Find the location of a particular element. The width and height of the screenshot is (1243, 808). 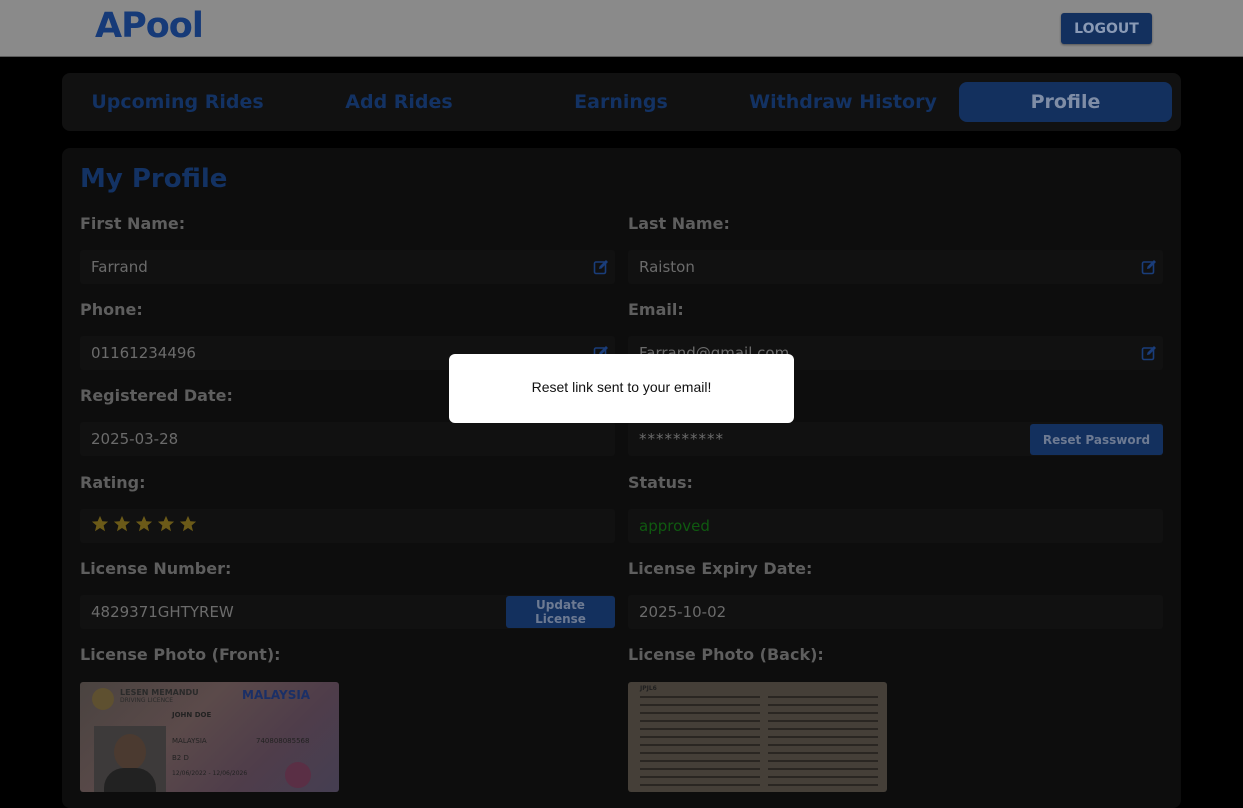

registered-date-value: 2025-03-28 is located at coordinates (135, 439).